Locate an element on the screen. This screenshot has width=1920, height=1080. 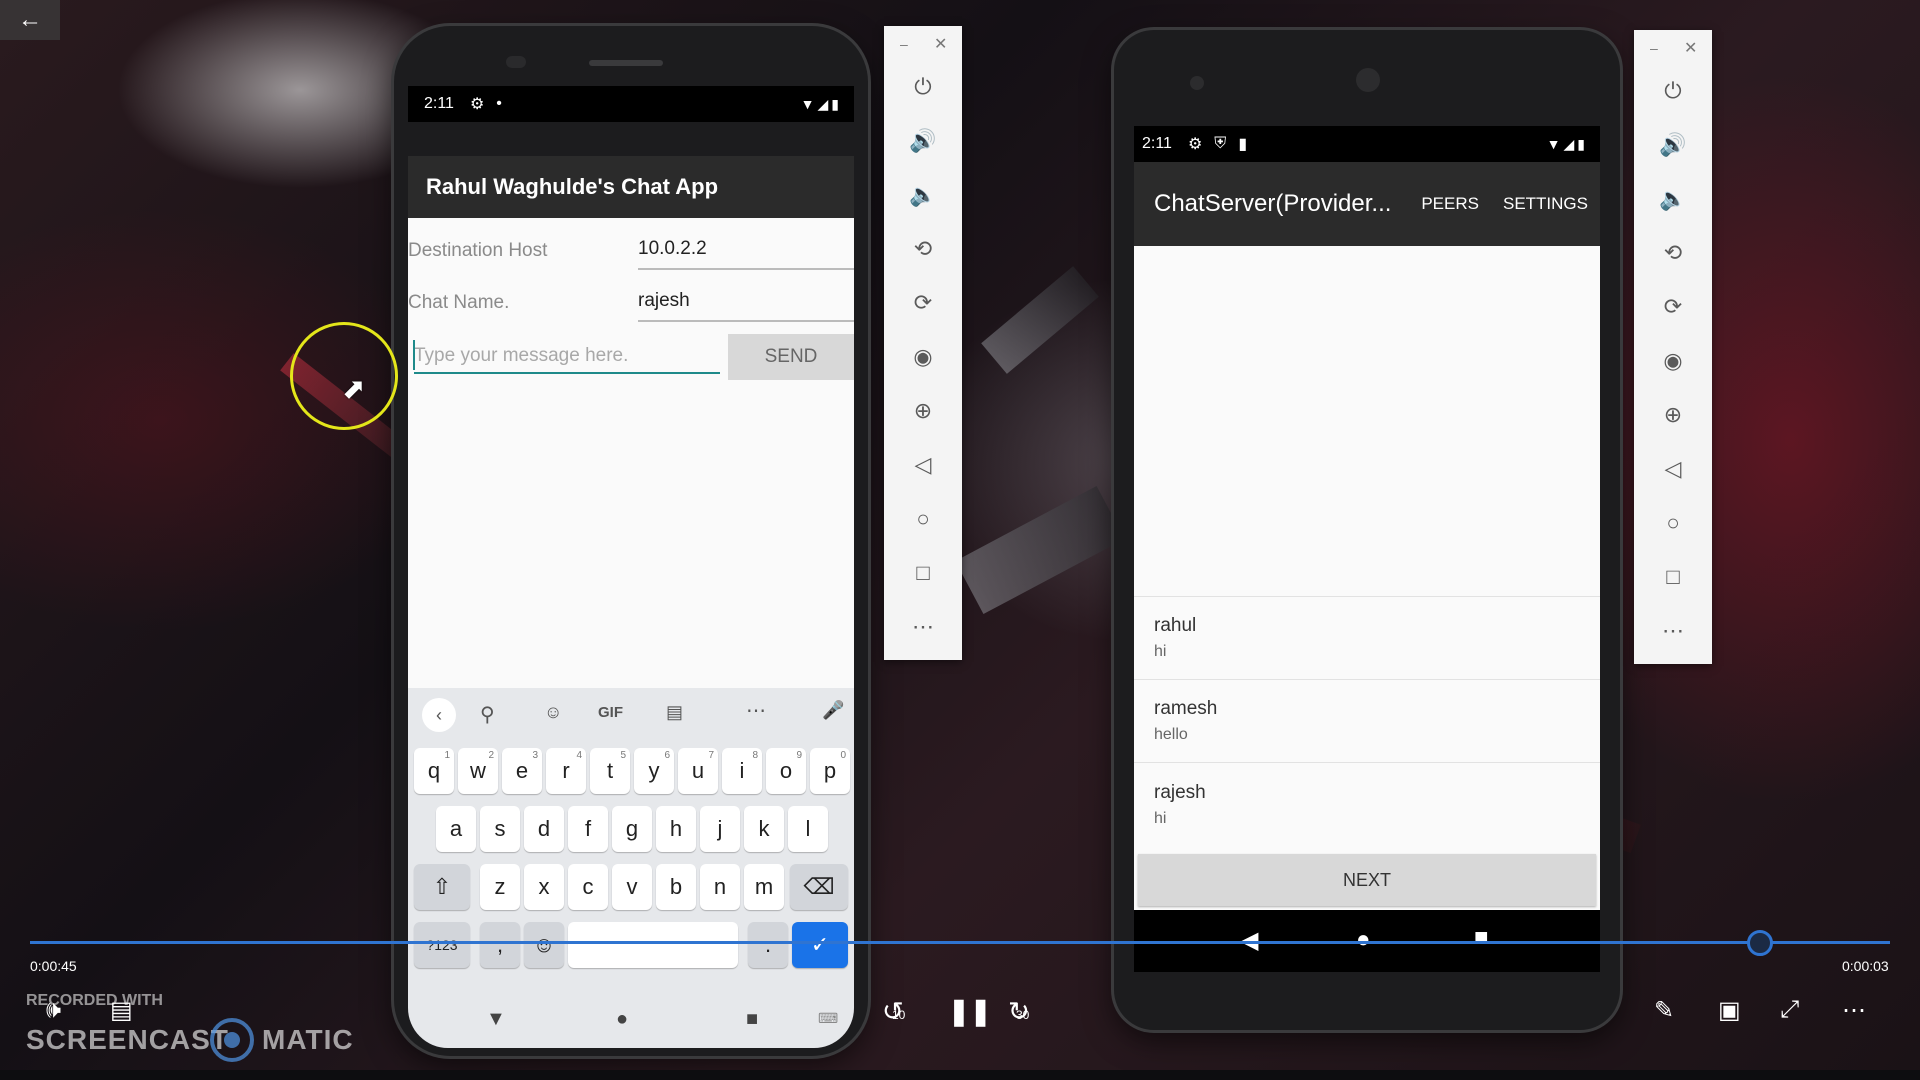
watermark-brand-right: MATIC is located at coordinates (308, 1039).